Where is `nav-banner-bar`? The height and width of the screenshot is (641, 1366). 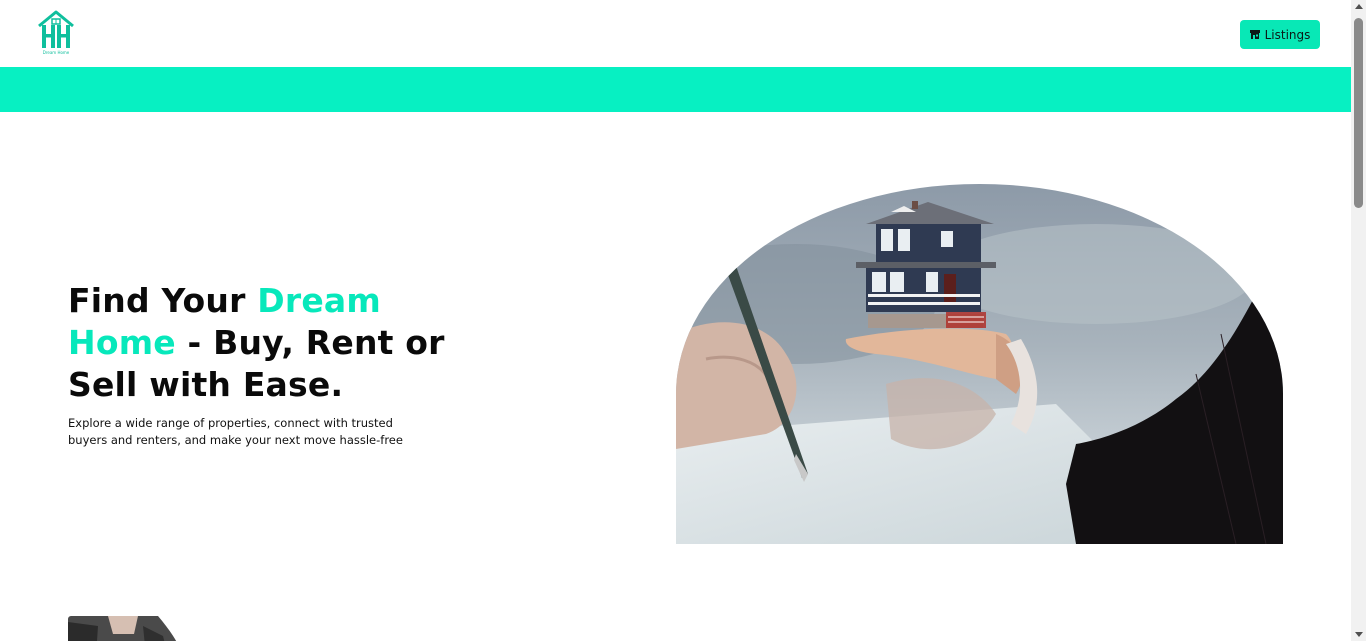
nav-banner-bar is located at coordinates (675, 89).